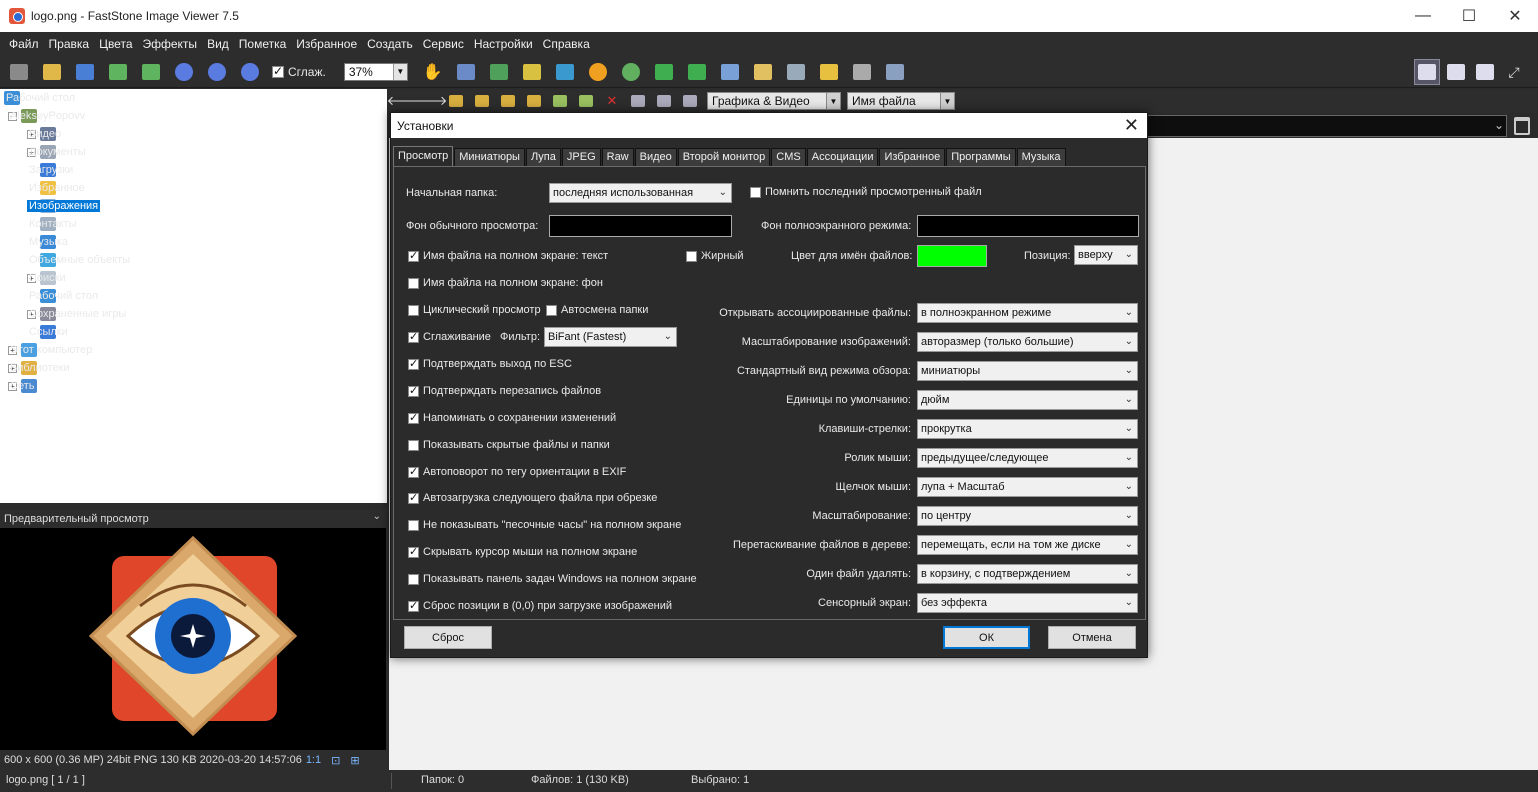 The image size is (1538, 792). Describe the element at coordinates (482, 101) in the screenshot. I see `refresh-folder-button` at that location.